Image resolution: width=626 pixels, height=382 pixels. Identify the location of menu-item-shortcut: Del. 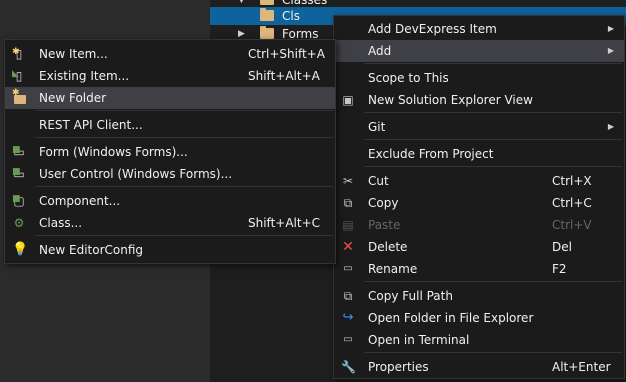
(562, 247).